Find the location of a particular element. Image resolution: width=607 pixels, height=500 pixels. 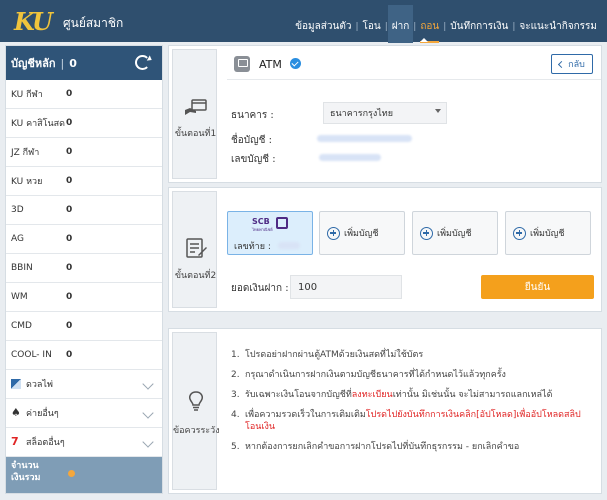

total-balance: จำนวน เงินรวม is located at coordinates (84, 475).